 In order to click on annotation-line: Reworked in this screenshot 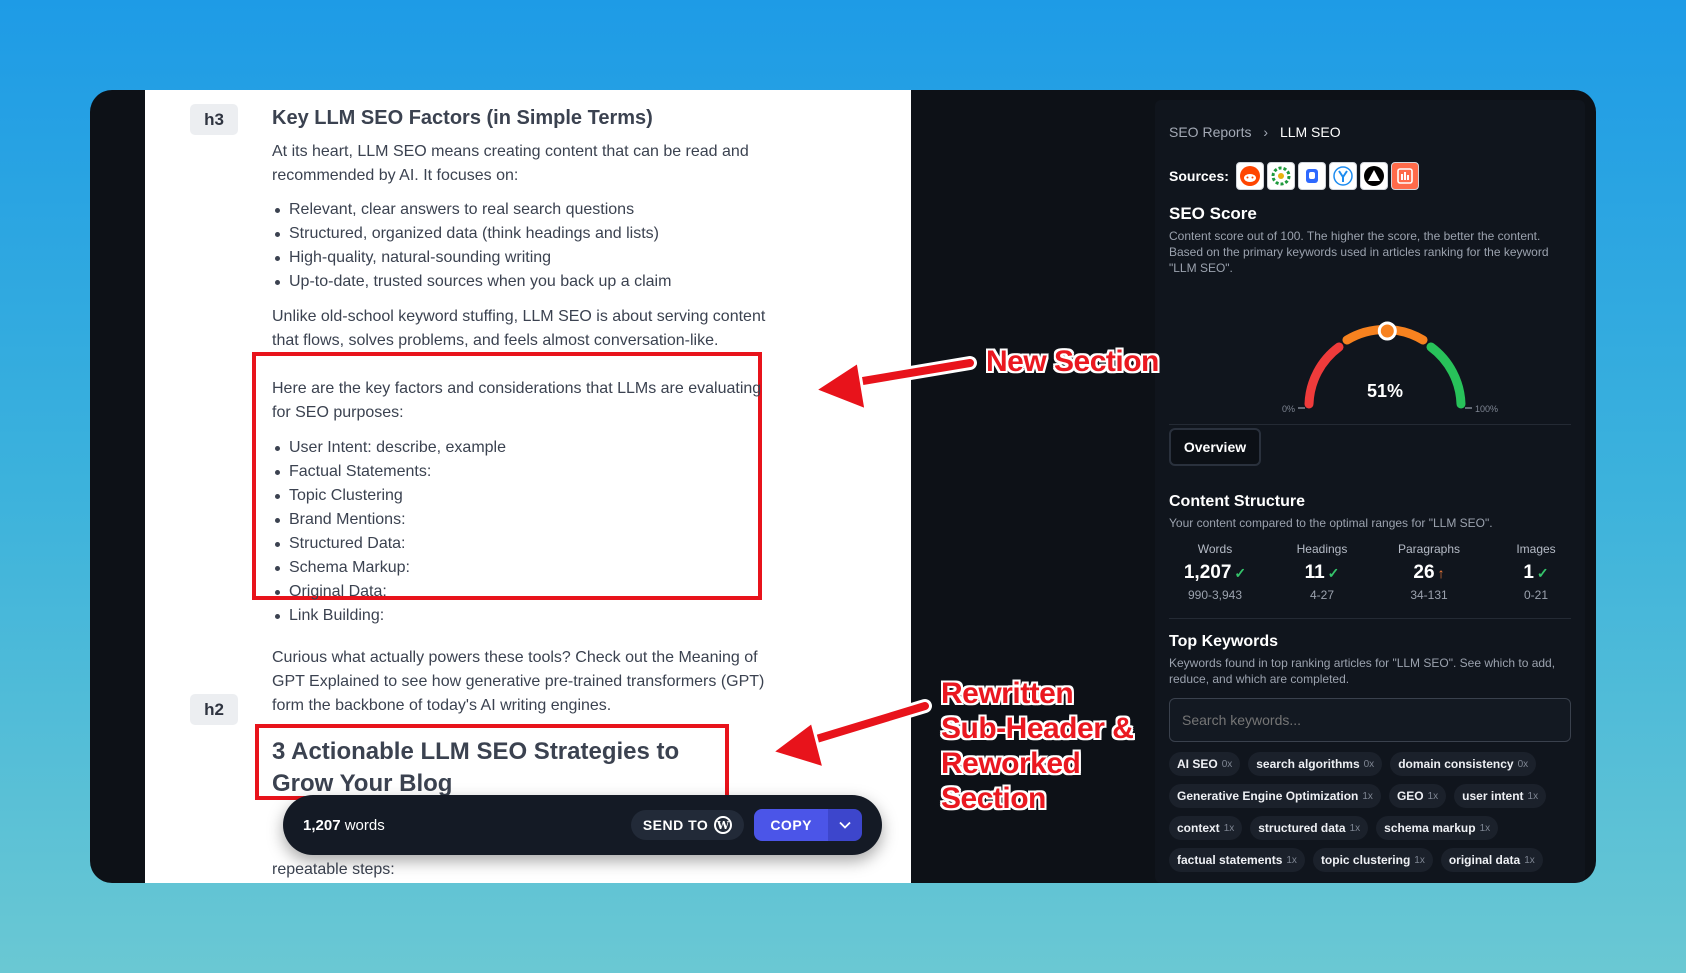, I will do `click(1011, 763)`.